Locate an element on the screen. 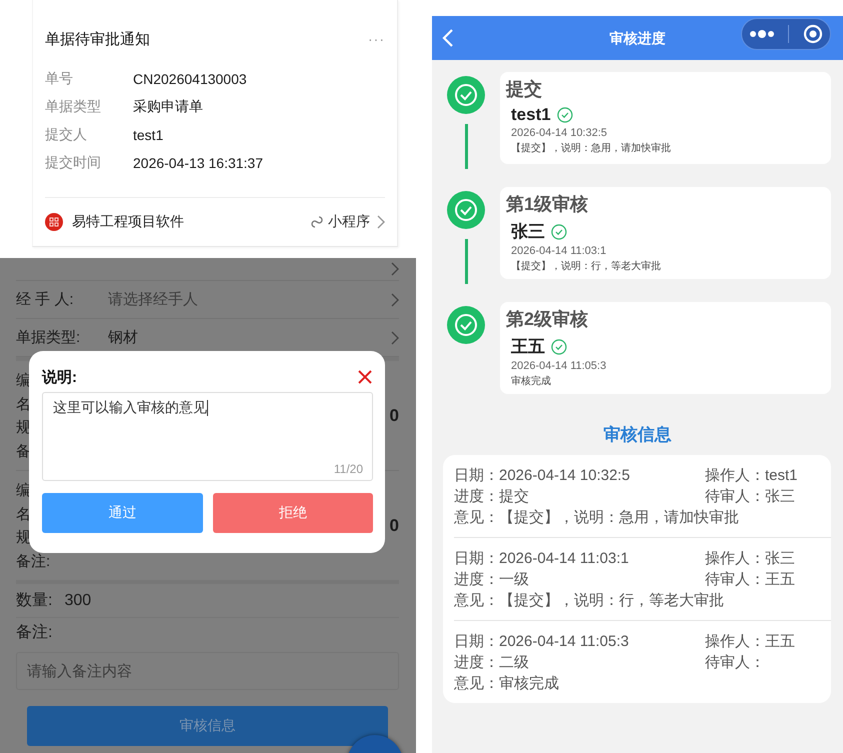 The image size is (843, 753). back-icon is located at coordinates (448, 38).